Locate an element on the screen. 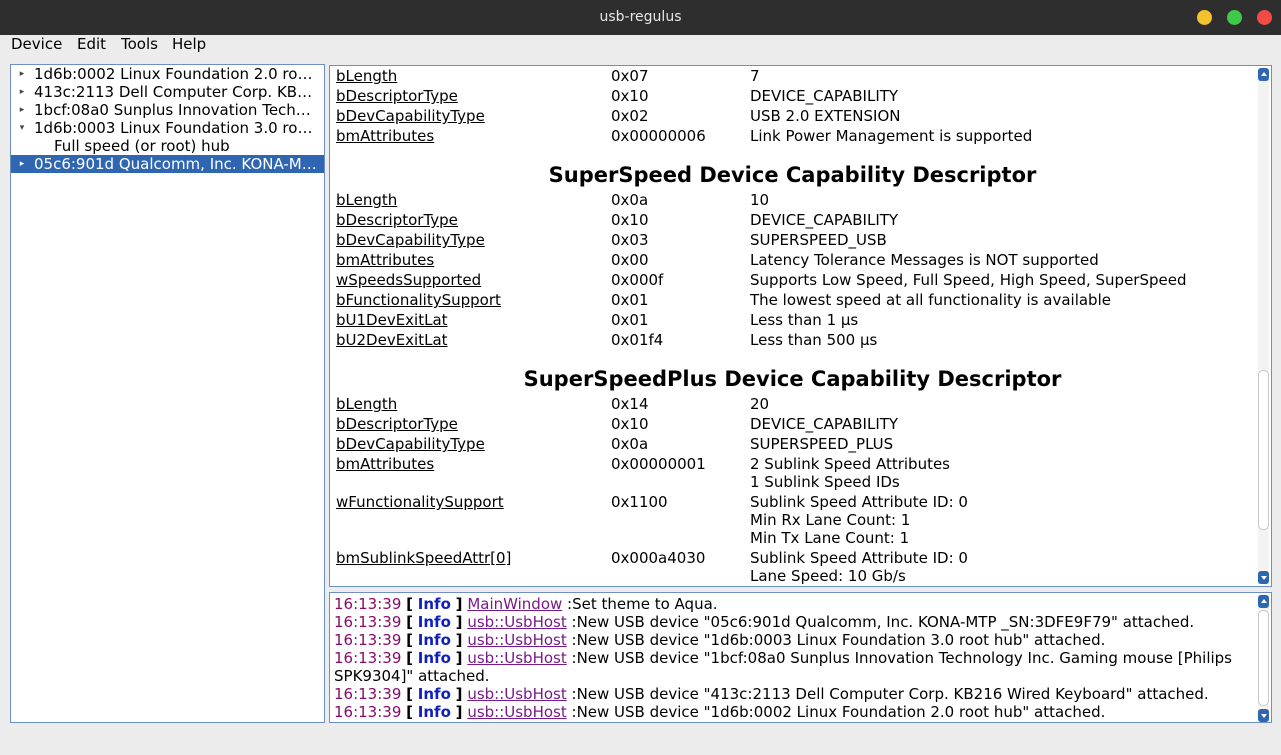 The height and width of the screenshot is (755, 1281). minimize-button is located at coordinates (1204, 17).